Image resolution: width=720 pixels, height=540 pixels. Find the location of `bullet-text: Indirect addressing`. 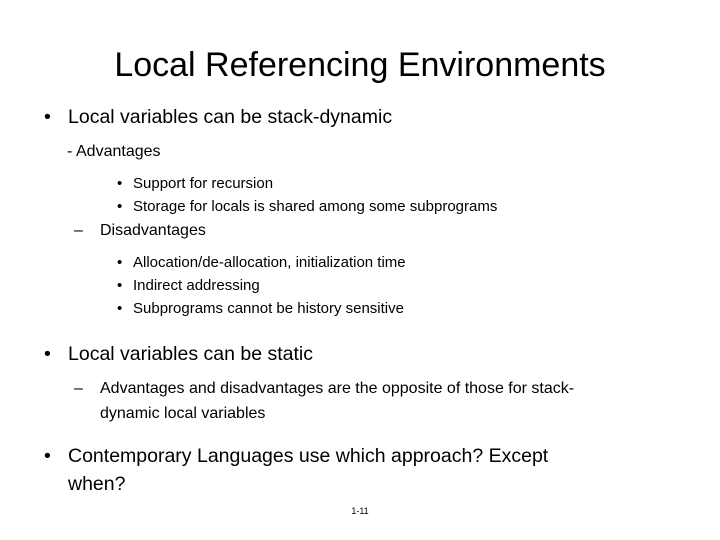

bullet-text: Indirect addressing is located at coordinates (196, 285).